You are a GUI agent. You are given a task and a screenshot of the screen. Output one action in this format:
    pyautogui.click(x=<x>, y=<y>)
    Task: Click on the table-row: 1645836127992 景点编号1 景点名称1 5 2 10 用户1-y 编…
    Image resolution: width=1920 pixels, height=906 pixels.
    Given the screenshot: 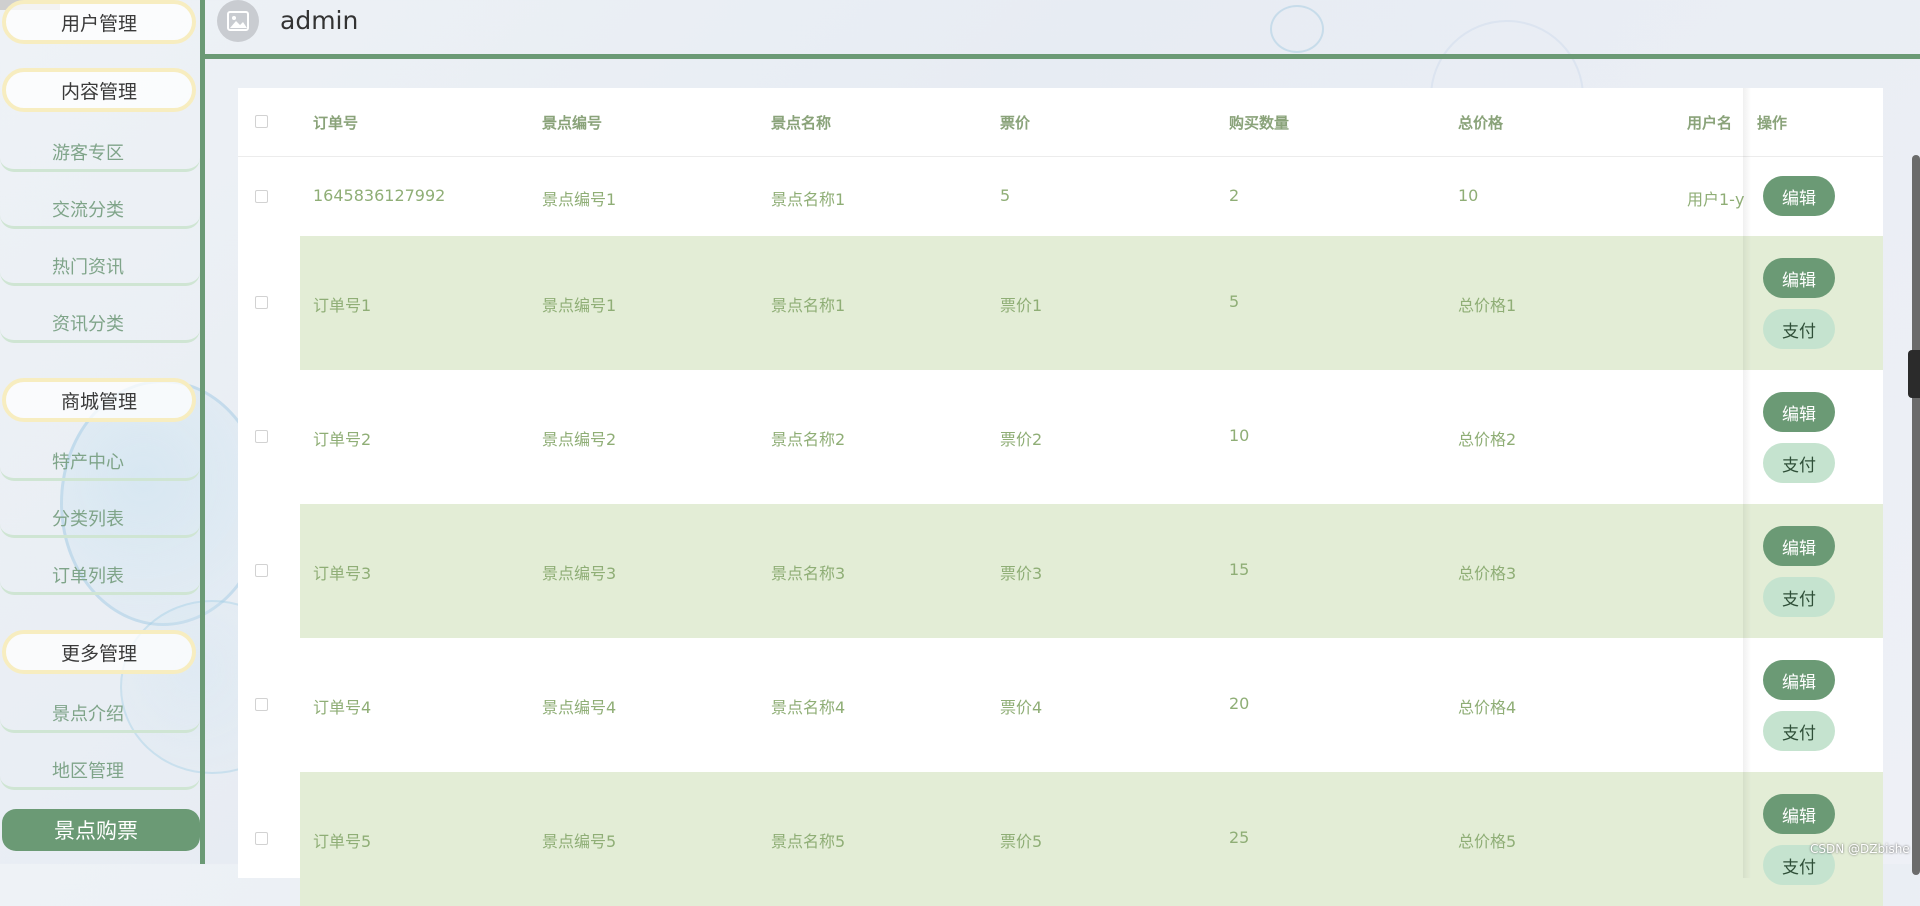 What is the action you would take?
    pyautogui.click(x=1060, y=196)
    